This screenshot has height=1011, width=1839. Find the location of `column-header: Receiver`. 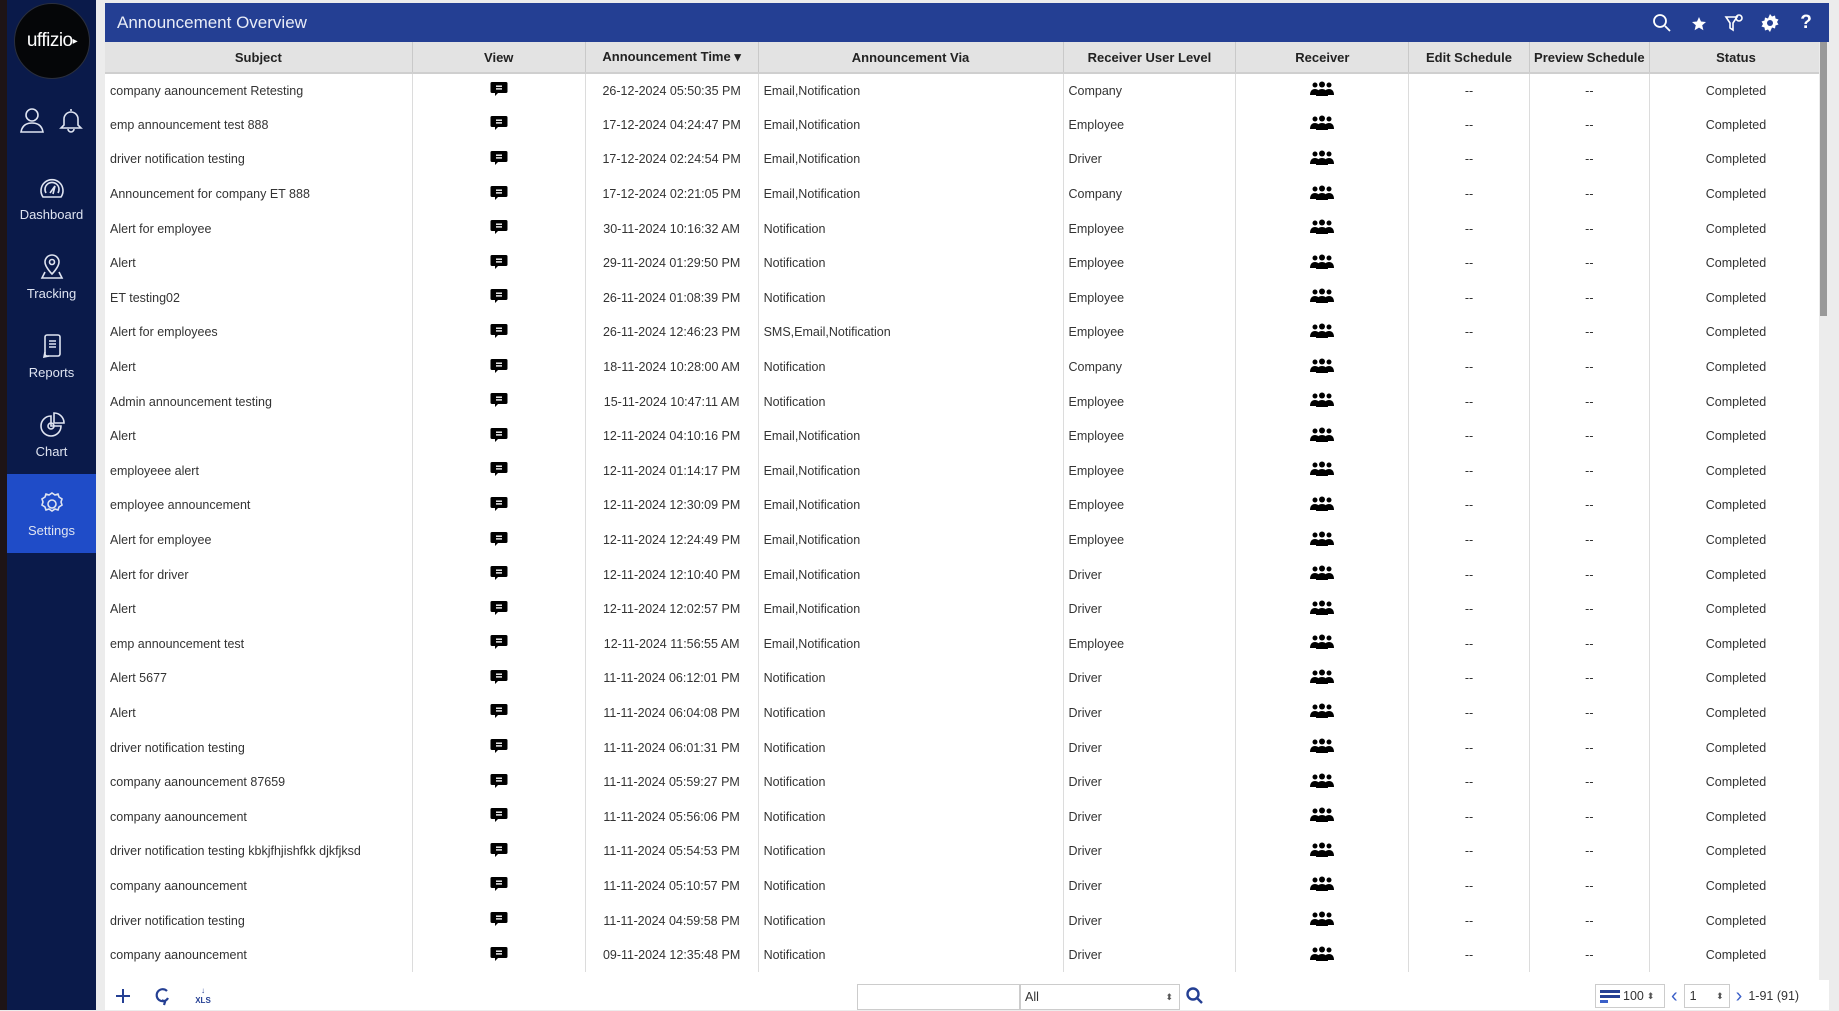

column-header: Receiver is located at coordinates (1322, 58).